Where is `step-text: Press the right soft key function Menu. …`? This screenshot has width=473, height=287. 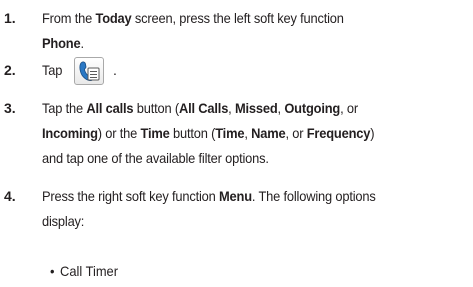
step-text: Press the right soft key function Menu. … is located at coordinates (239, 209).